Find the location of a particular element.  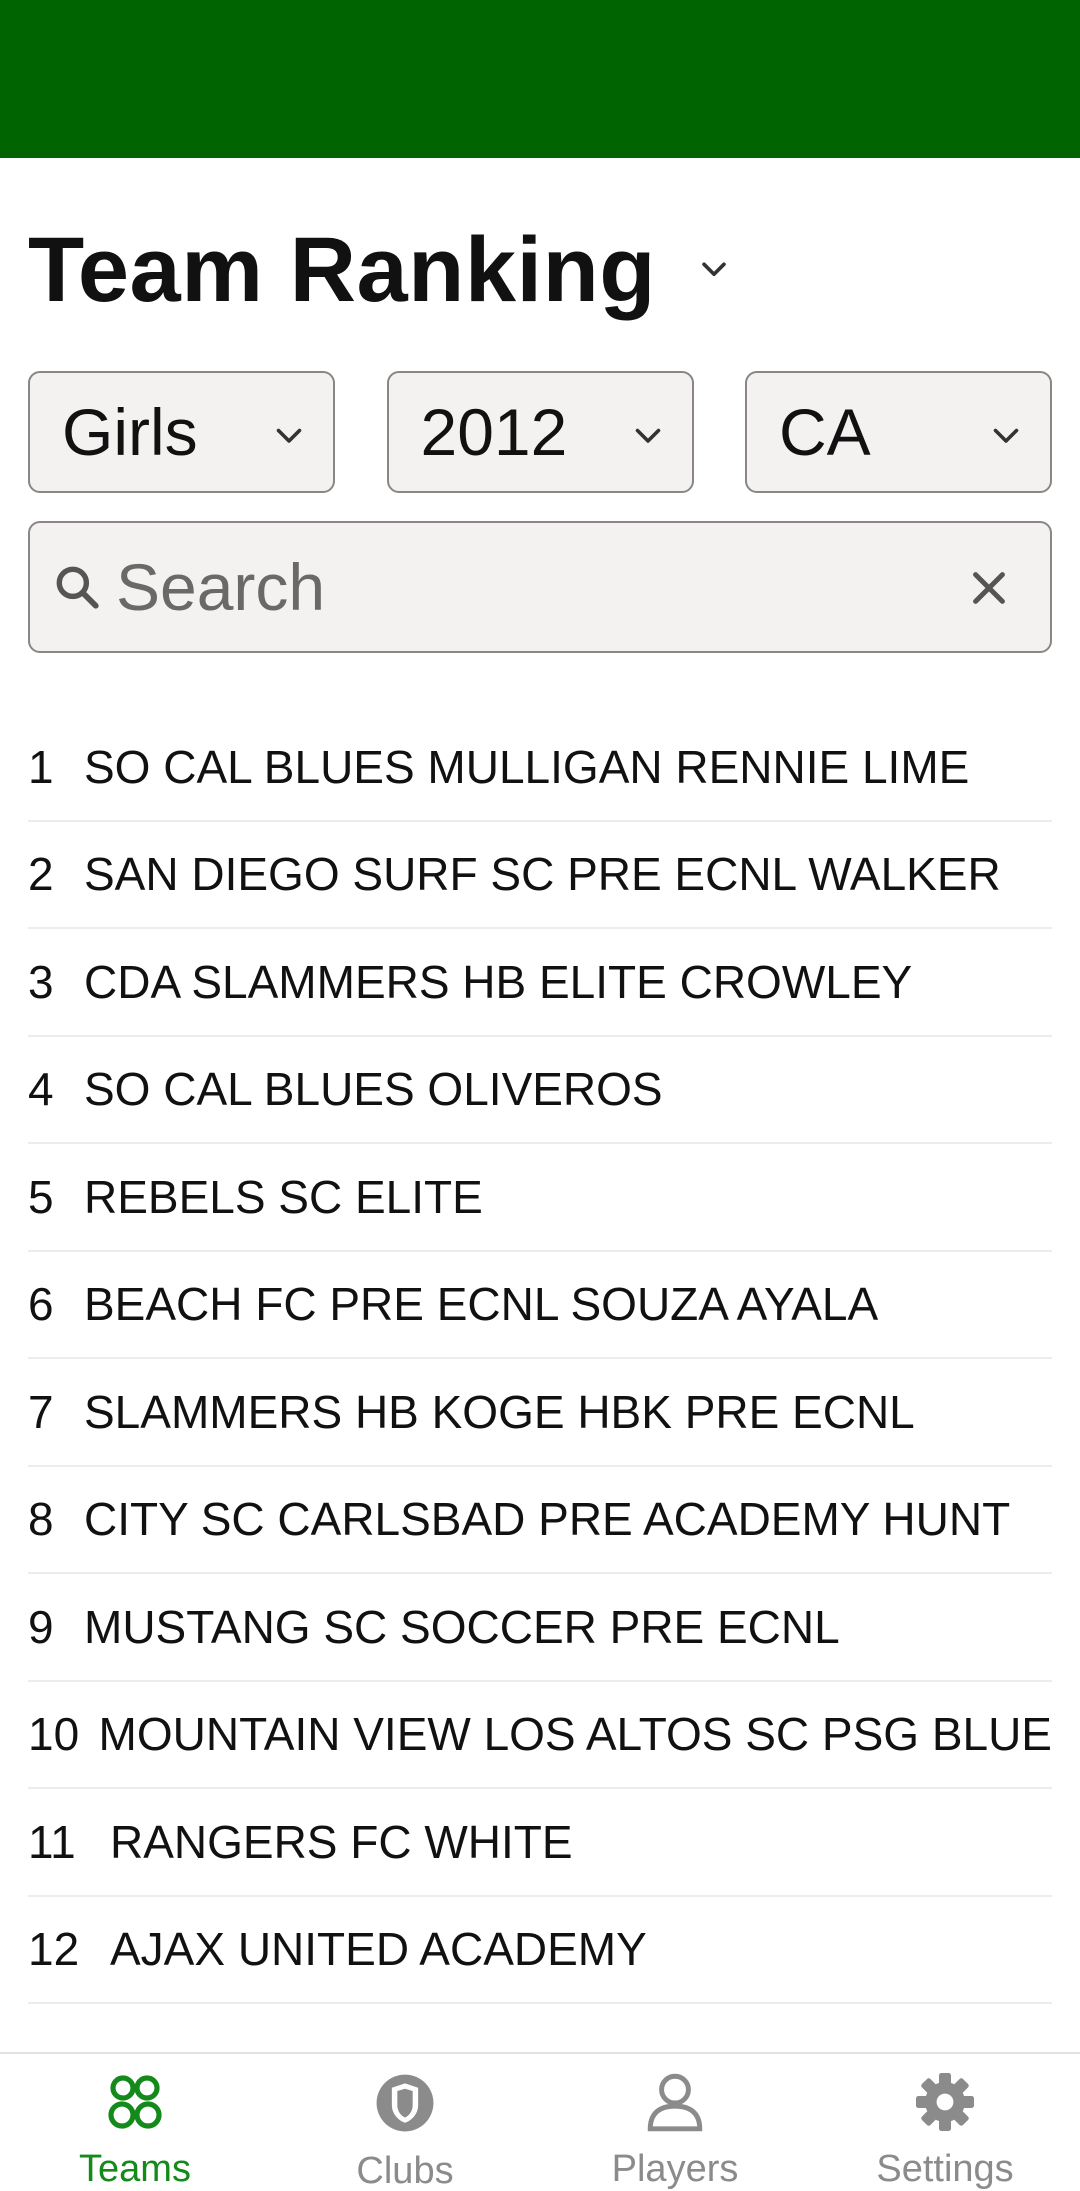

rank-number: 1 is located at coordinates (41, 766).